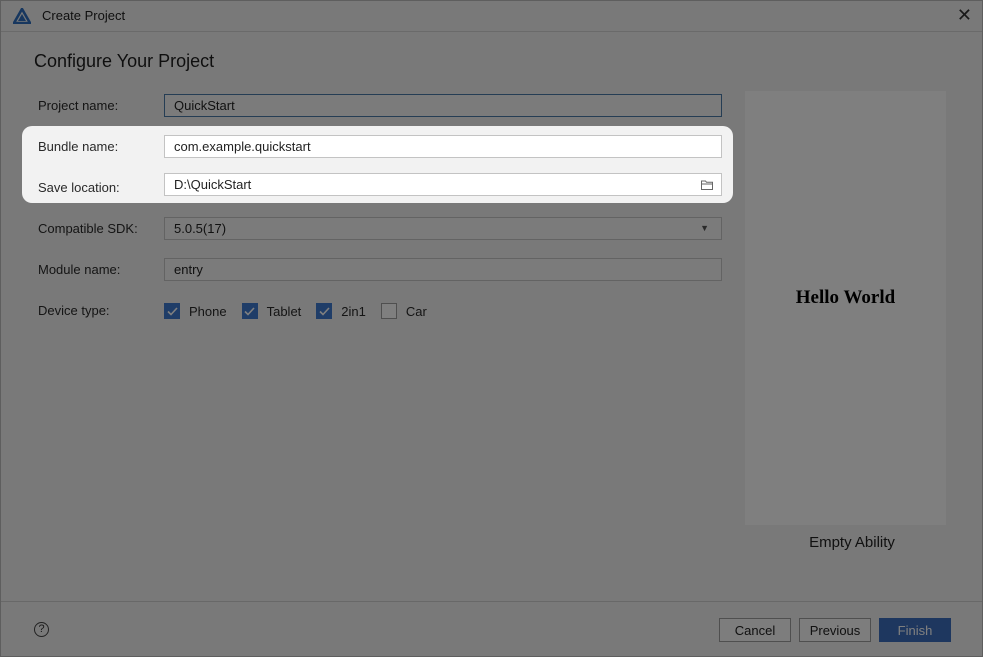 The width and height of the screenshot is (983, 657). What do you see at coordinates (964, 15) in the screenshot?
I see `close-icon: ✕` at bounding box center [964, 15].